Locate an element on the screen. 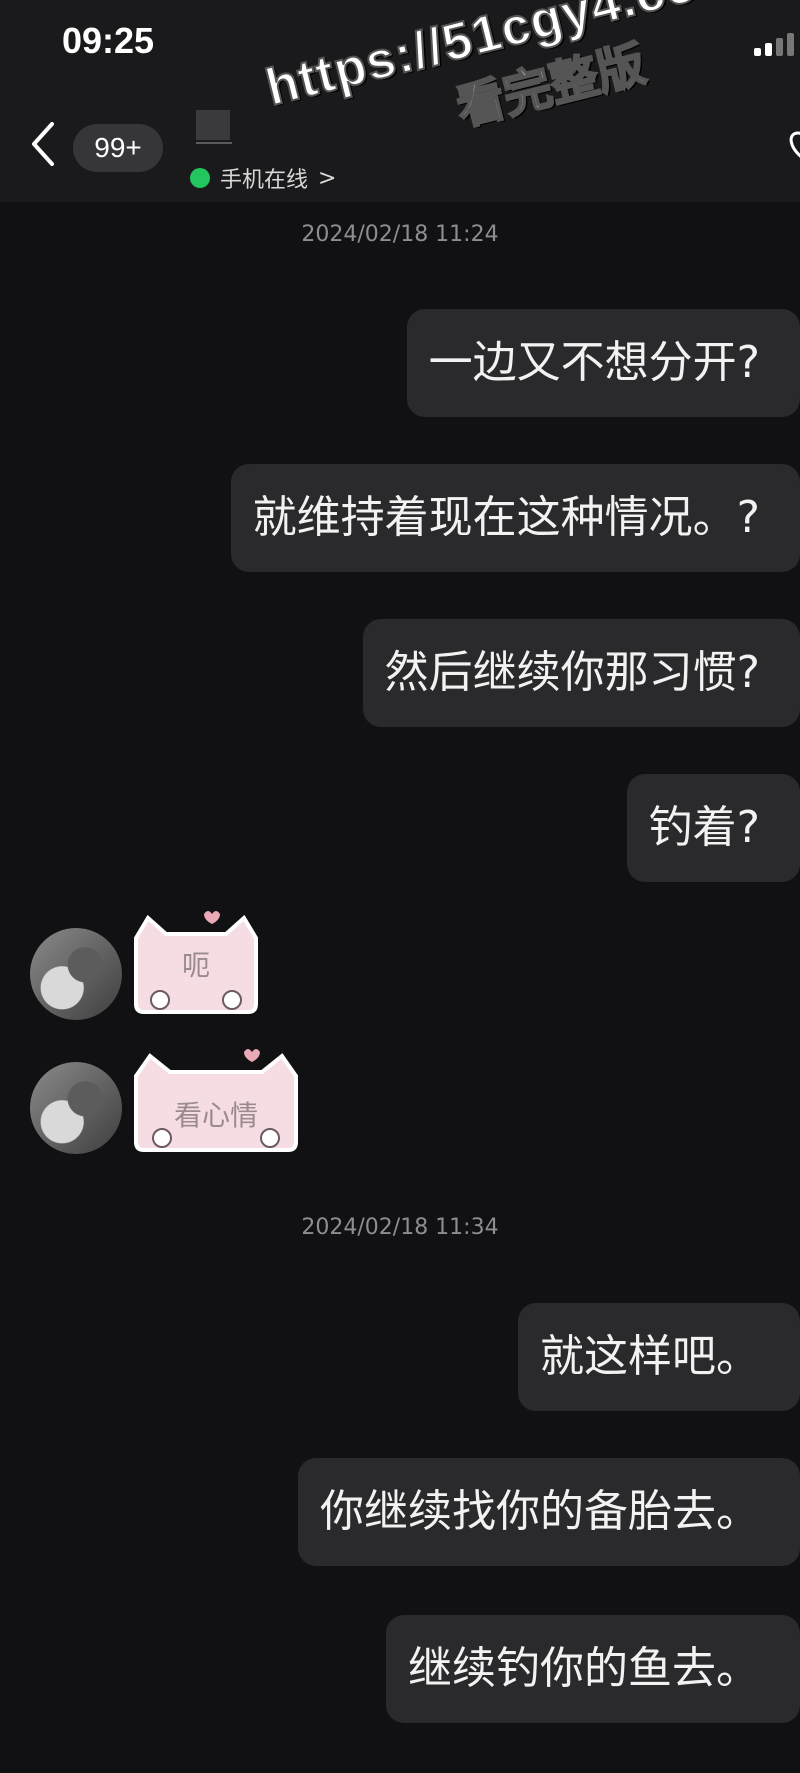  sticker-cat: 看心情 is located at coordinates (216, 1102).